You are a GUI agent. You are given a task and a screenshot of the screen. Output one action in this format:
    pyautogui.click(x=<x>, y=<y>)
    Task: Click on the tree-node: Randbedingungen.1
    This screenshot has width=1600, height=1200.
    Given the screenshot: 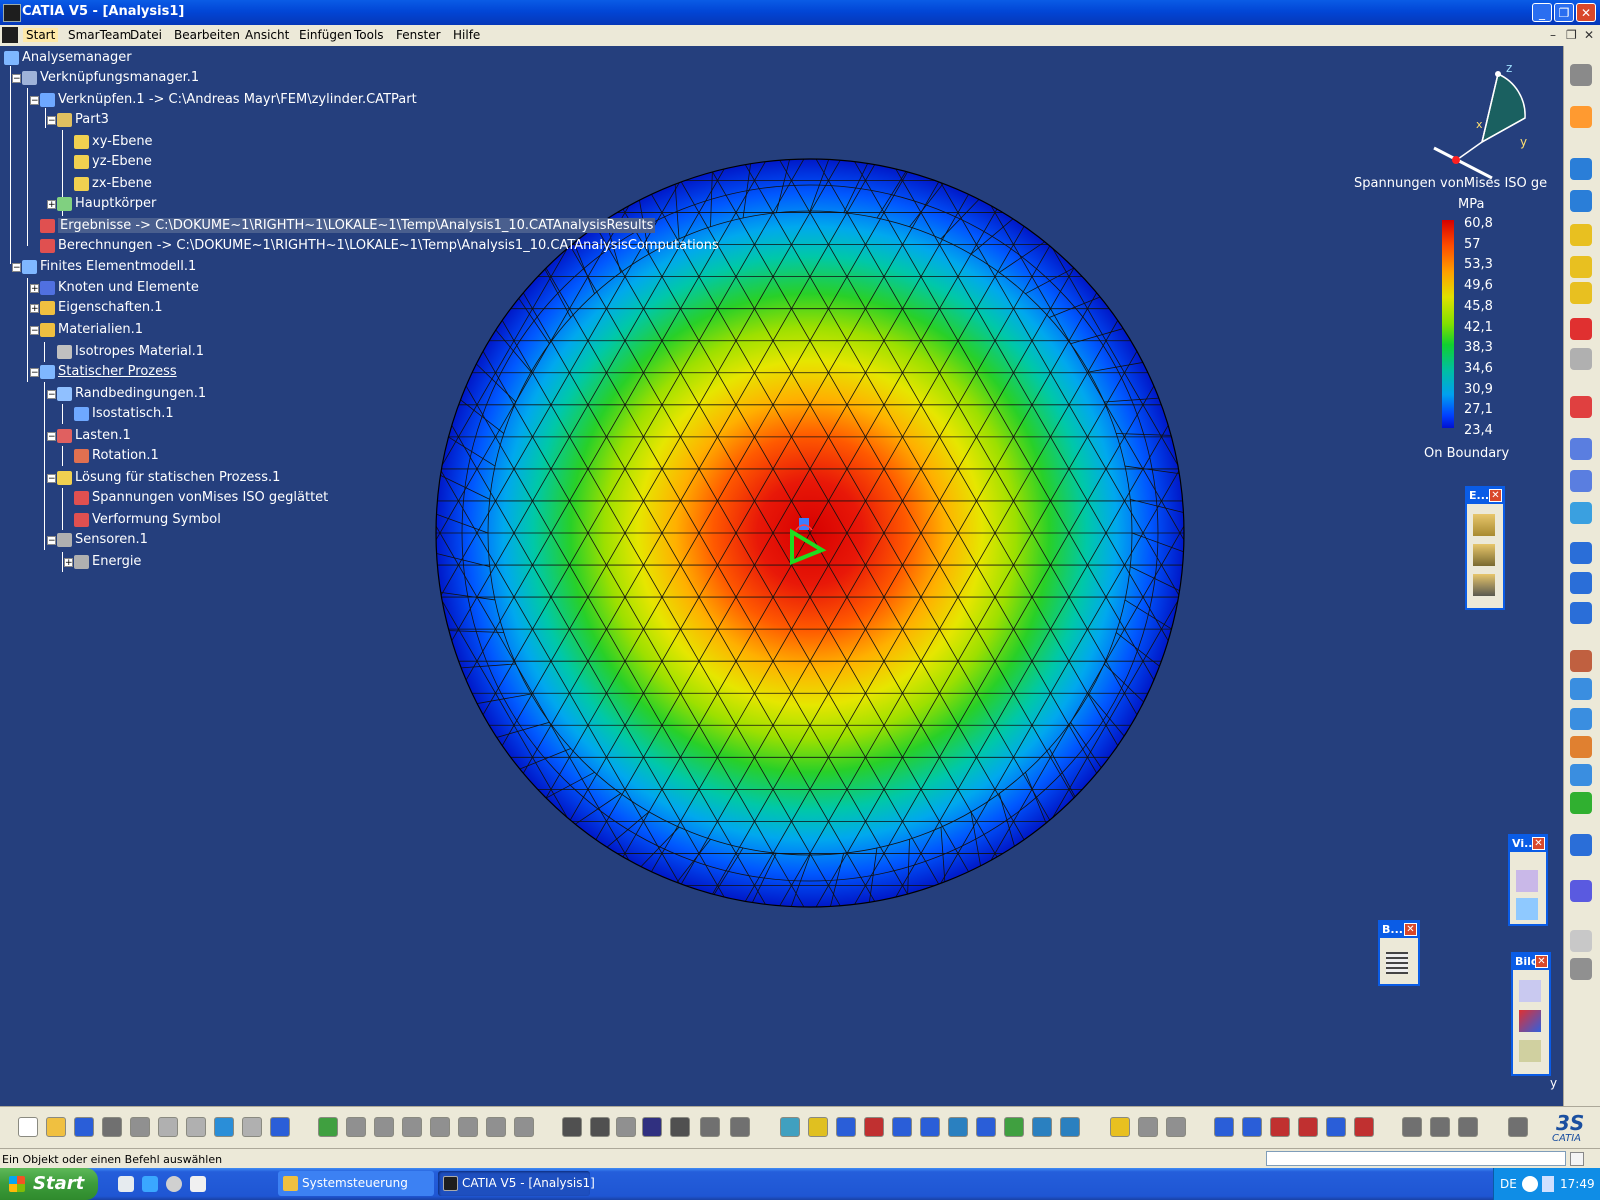 What is the action you would take?
    pyautogui.click(x=131, y=394)
    